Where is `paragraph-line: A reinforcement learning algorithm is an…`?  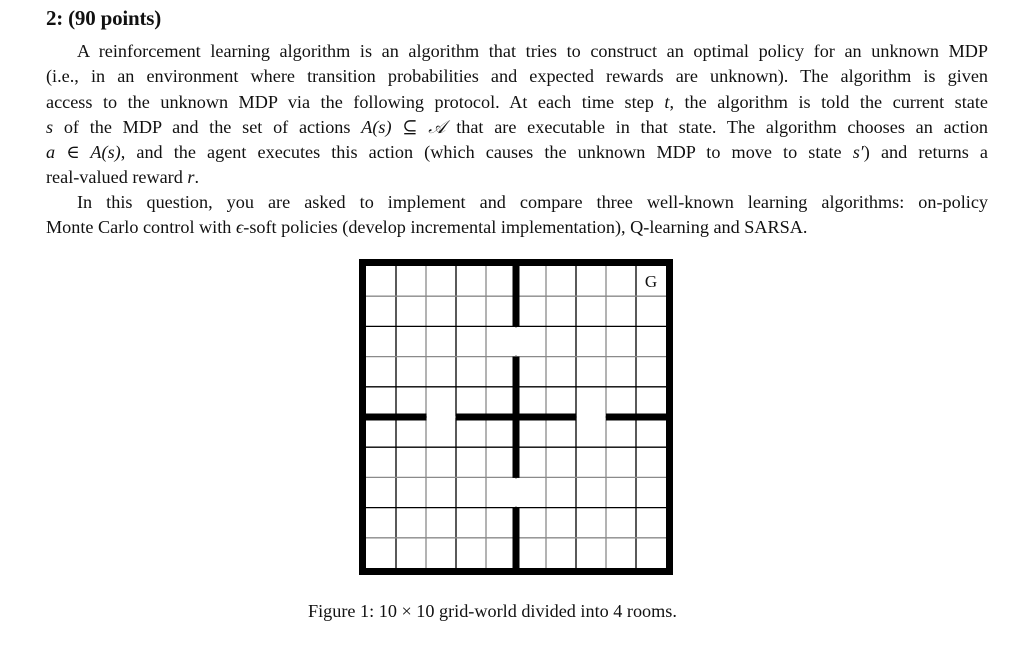 paragraph-line: A reinforcement learning algorithm is an… is located at coordinates (532, 51).